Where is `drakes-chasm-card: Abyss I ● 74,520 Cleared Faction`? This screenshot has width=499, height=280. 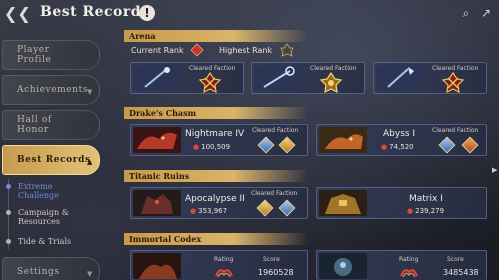
drakes-chasm-card: Abyss I ● 74,520 Cleared Faction is located at coordinates (401, 140).